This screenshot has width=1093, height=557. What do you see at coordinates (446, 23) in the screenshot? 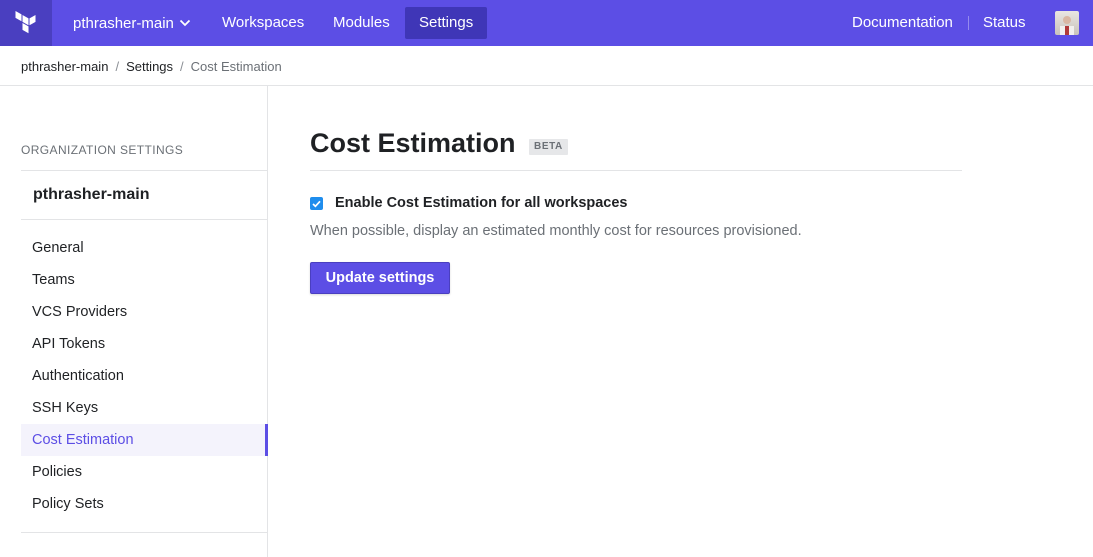
I see `nav-settings: Settings` at bounding box center [446, 23].